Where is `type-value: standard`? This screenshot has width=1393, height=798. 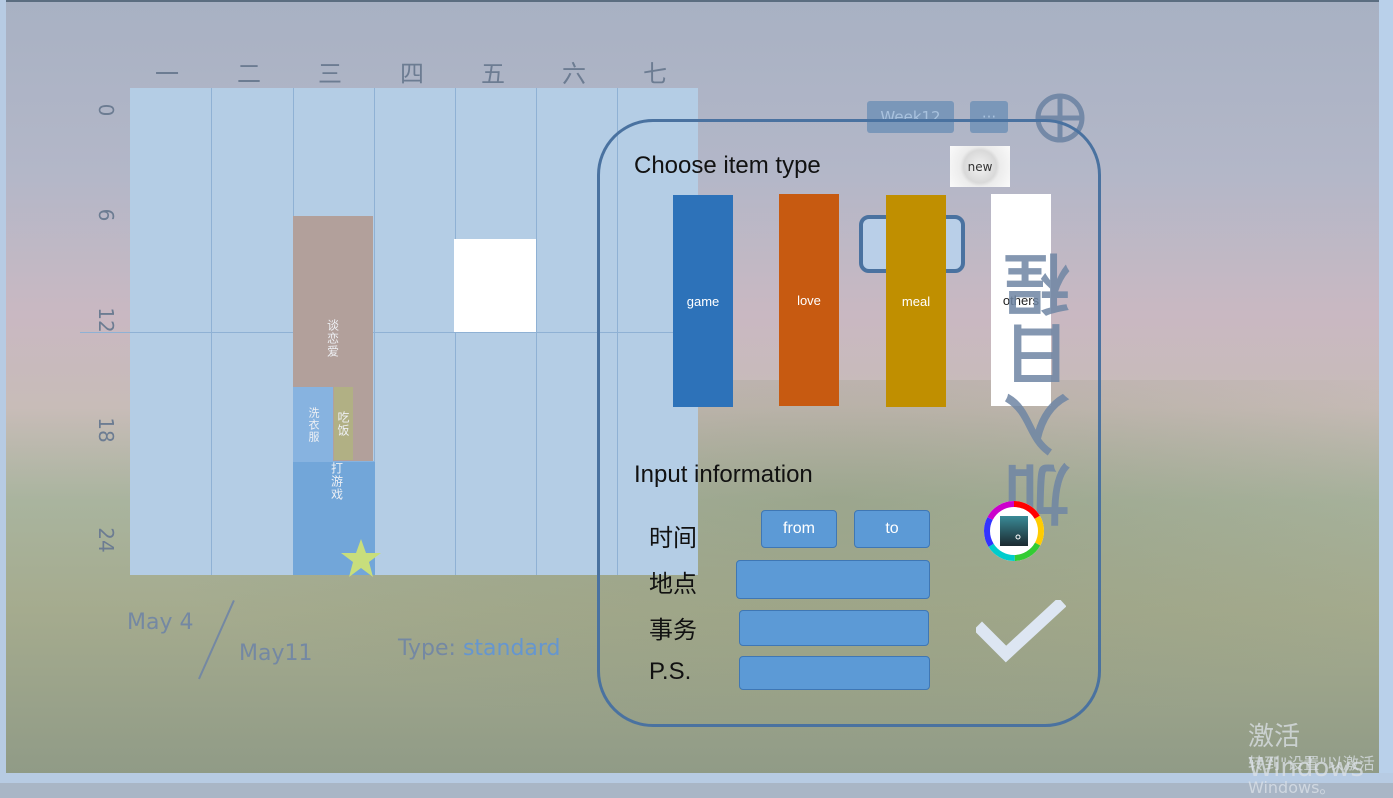 type-value: standard is located at coordinates (511, 648).